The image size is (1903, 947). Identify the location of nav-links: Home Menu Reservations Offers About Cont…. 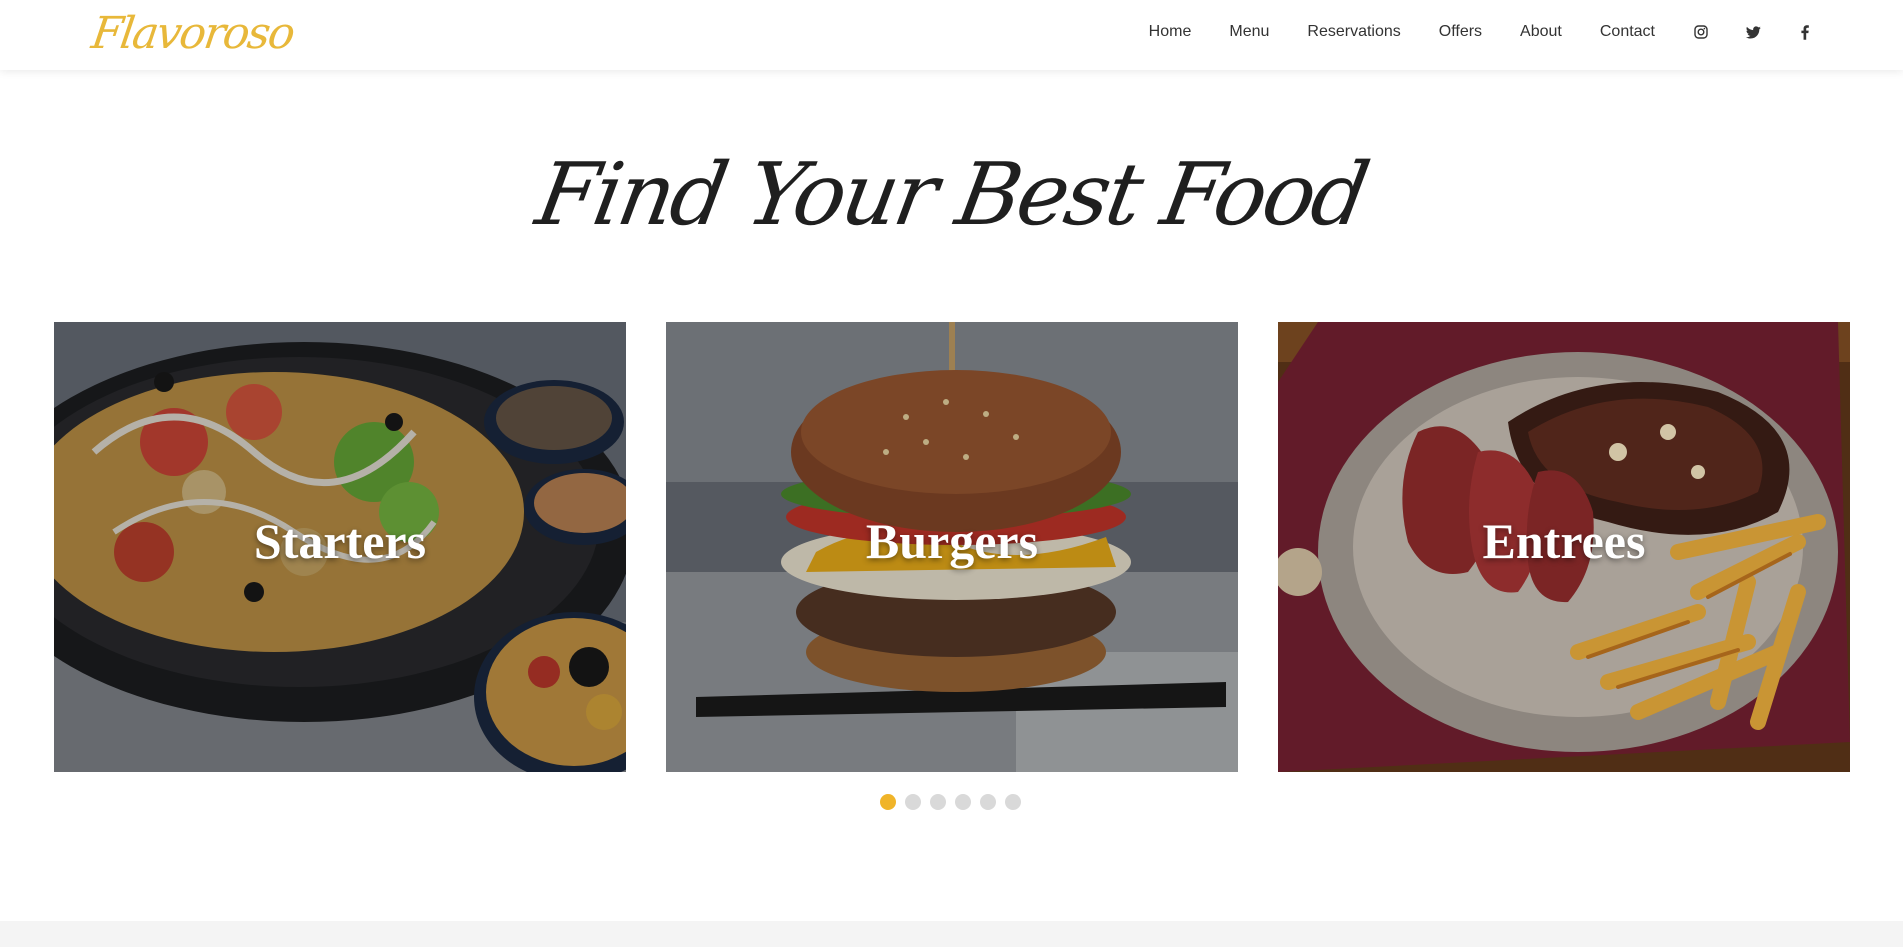
(1526, 32).